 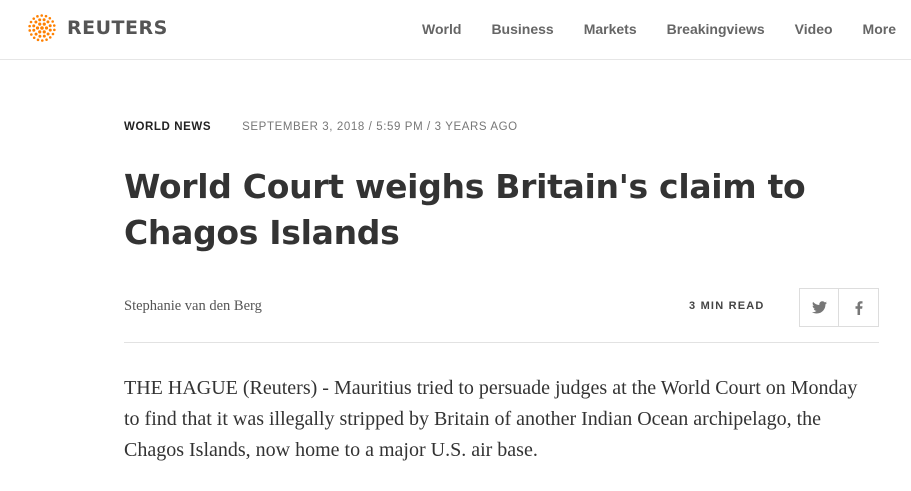 I want to click on reuters-logo: REUTERS, so click(x=97, y=28).